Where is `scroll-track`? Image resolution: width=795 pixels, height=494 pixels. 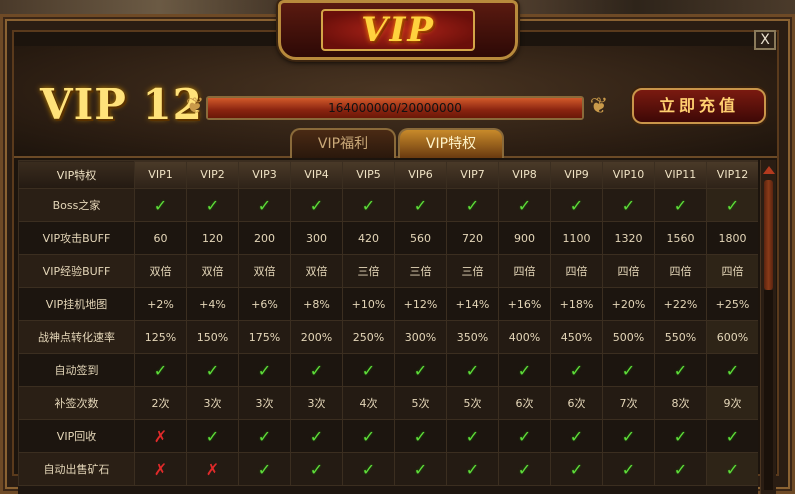
scroll-track is located at coordinates (768, 390).